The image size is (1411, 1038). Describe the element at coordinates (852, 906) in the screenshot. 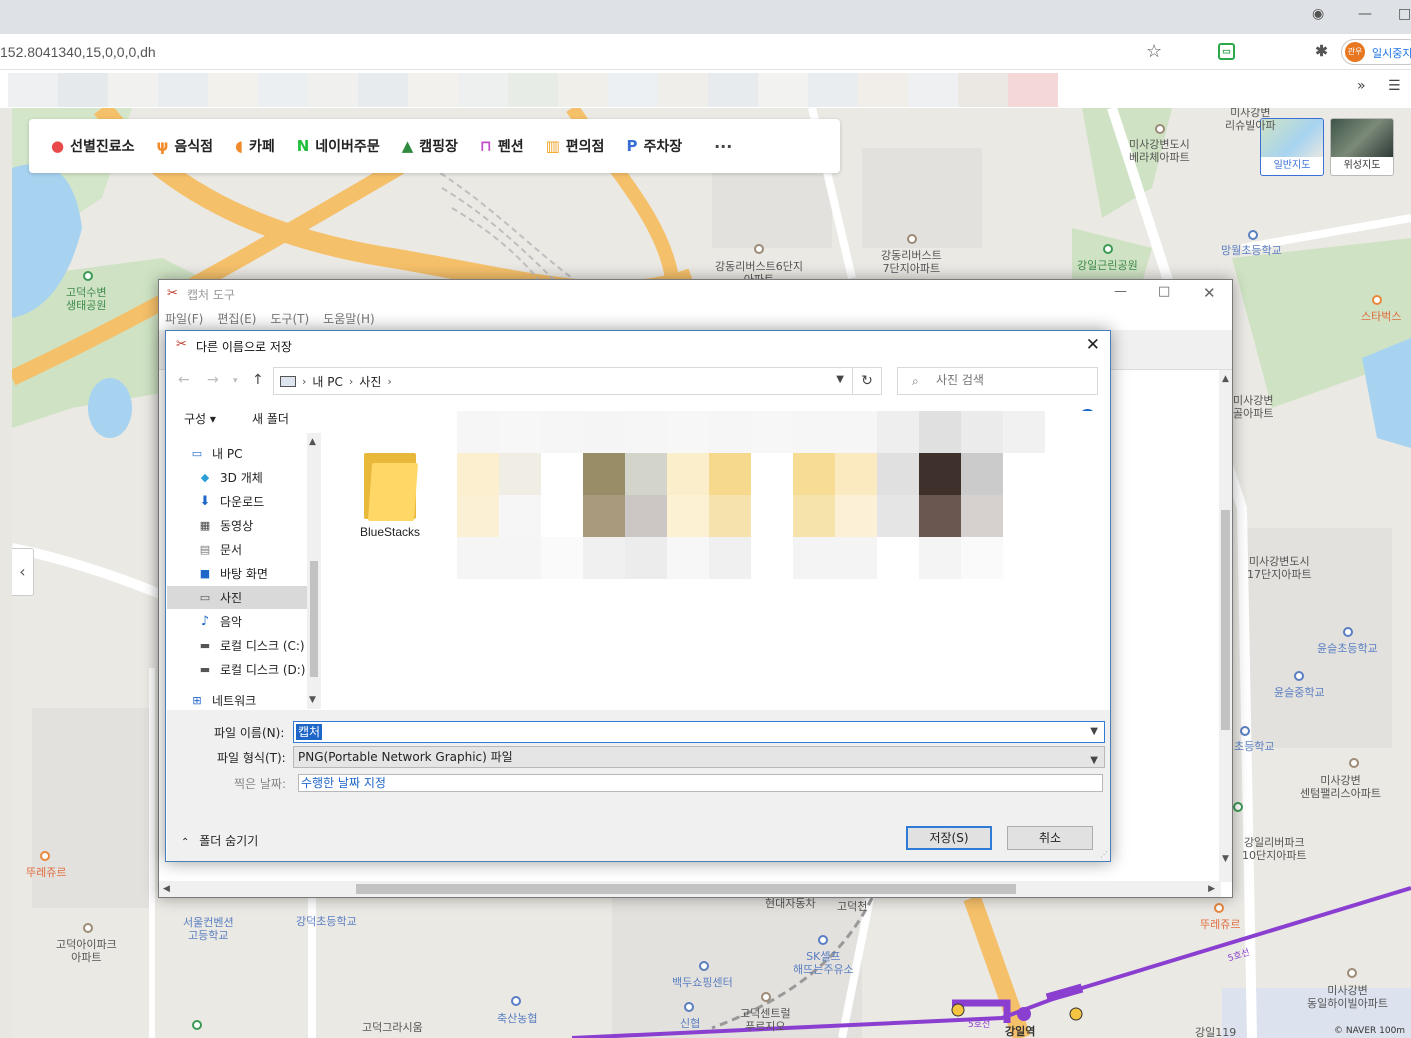

I see `map-label: 고덕천` at that location.